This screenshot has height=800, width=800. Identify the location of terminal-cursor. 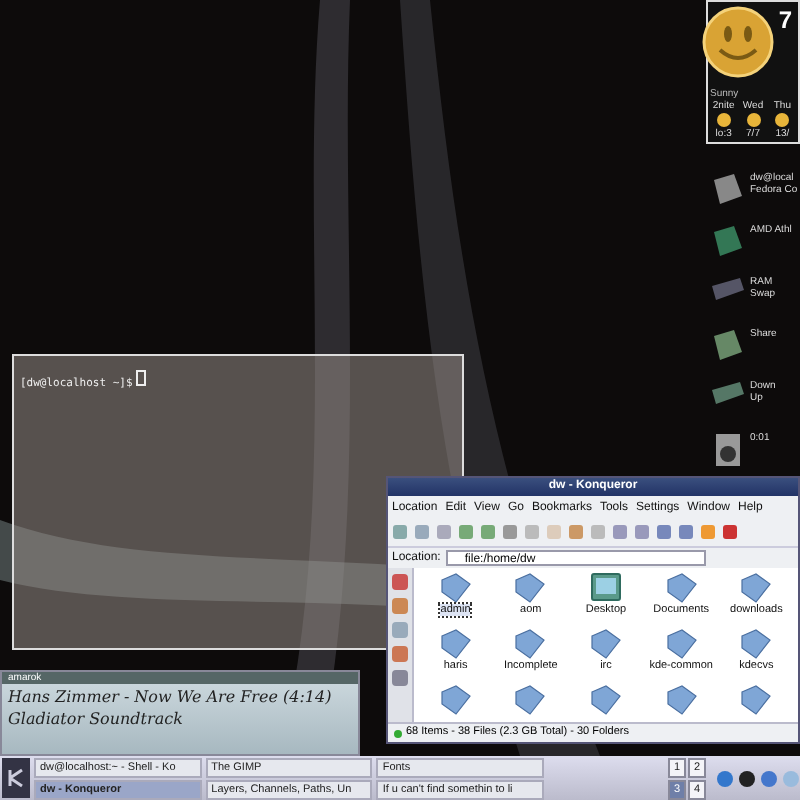
(141, 377).